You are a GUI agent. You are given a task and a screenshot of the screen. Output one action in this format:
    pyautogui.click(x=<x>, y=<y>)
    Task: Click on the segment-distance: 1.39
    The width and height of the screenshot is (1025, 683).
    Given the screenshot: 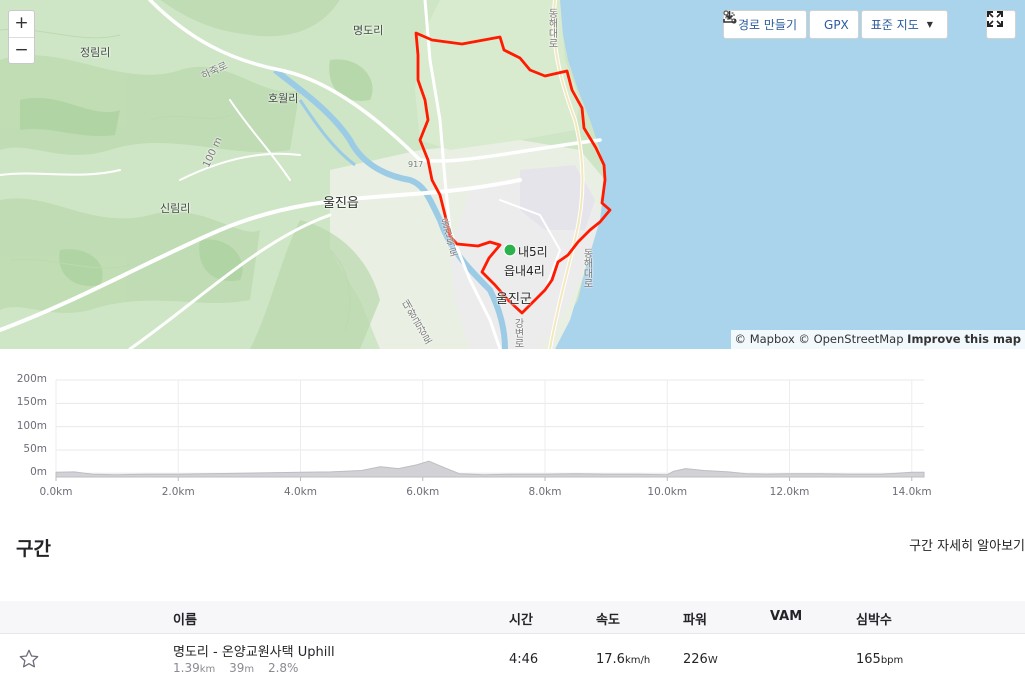 What is the action you would take?
    pyautogui.click(x=186, y=668)
    